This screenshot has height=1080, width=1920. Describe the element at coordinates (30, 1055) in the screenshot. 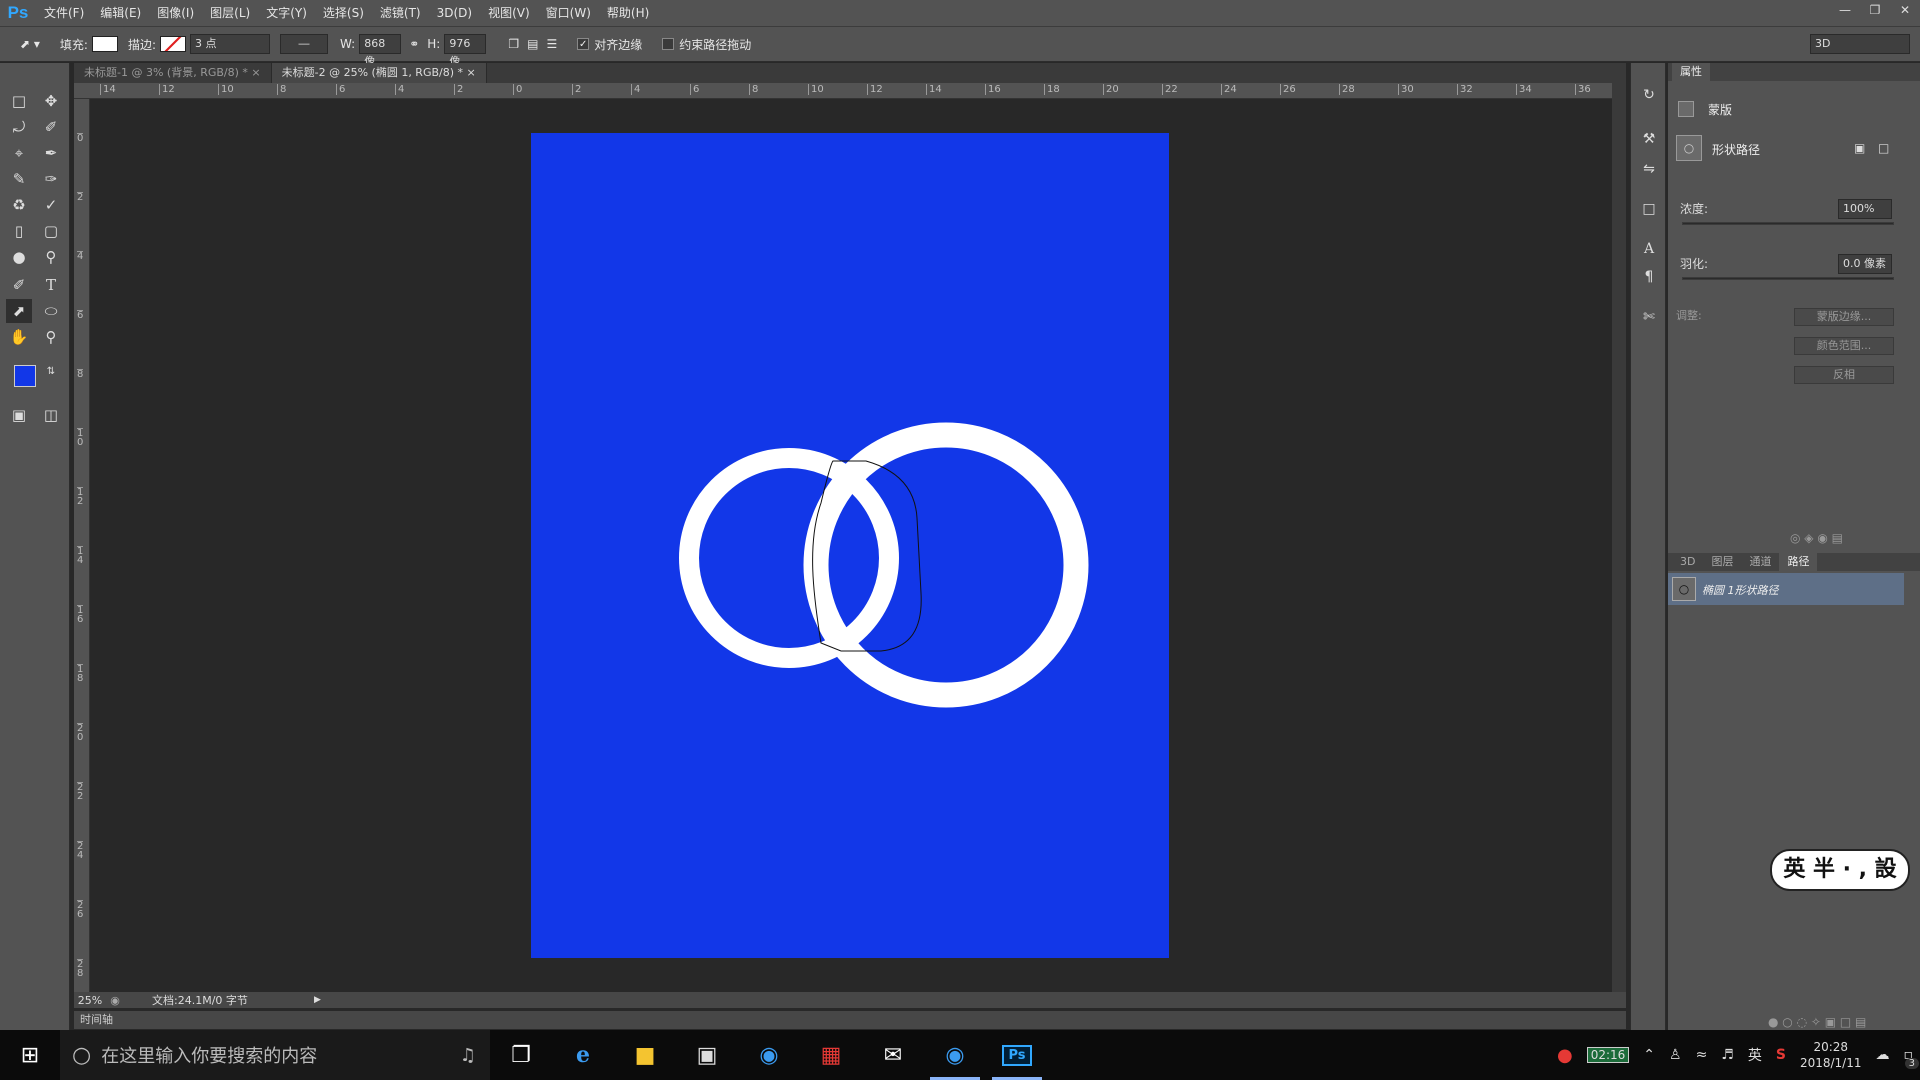

I see `windows-start-icon: ⊞` at that location.